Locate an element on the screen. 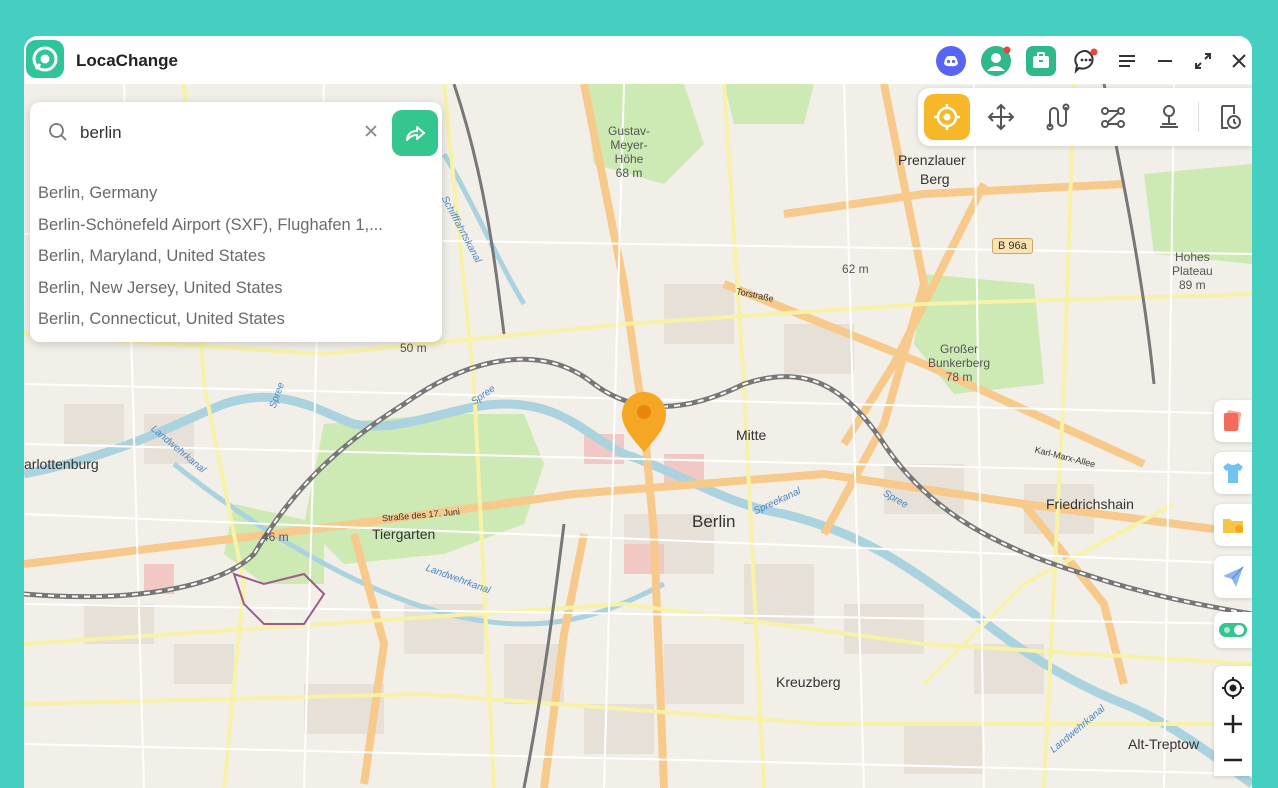 This screenshot has width=1278, height=788. jump-teleport-button is located at coordinates (1169, 117).